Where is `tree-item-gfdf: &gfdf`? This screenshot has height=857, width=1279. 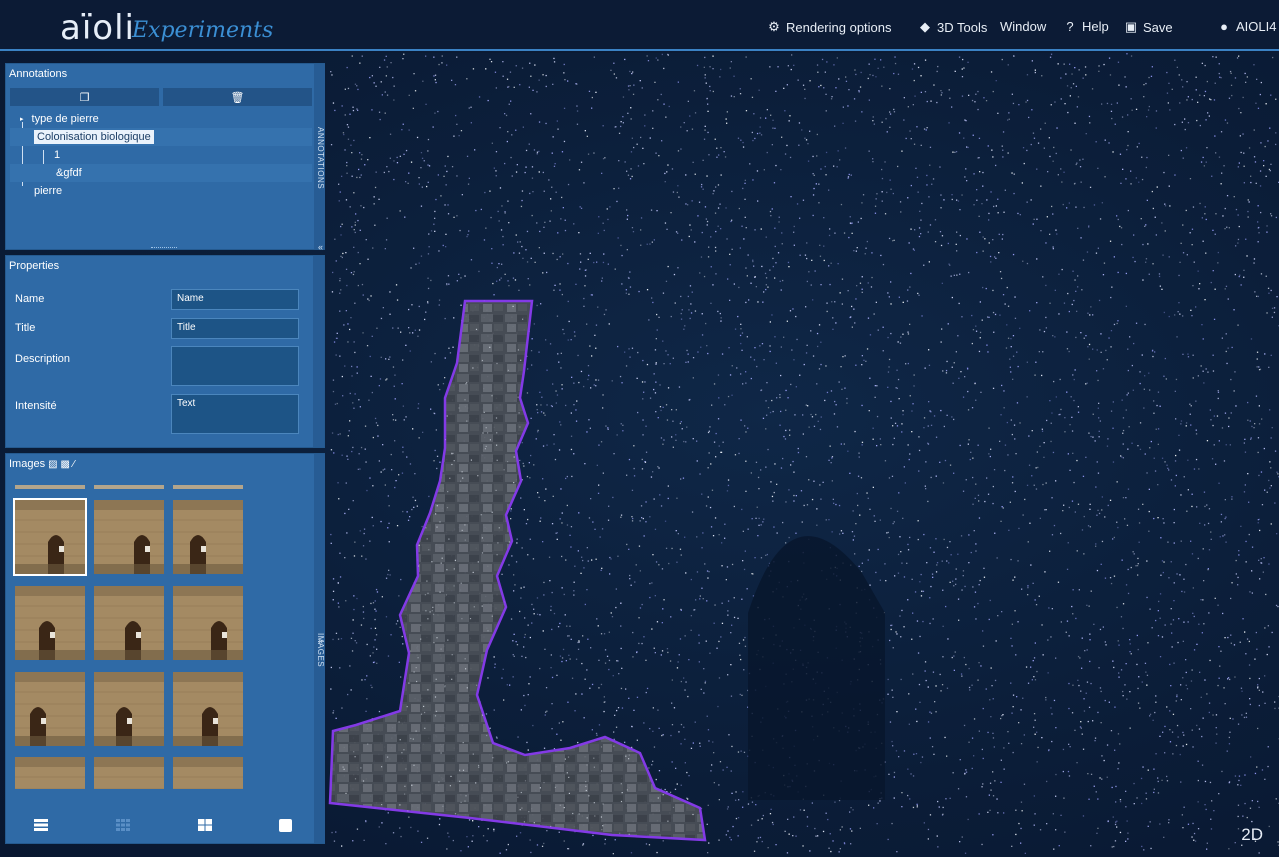 tree-item-gfdf: &gfdf is located at coordinates (161, 173).